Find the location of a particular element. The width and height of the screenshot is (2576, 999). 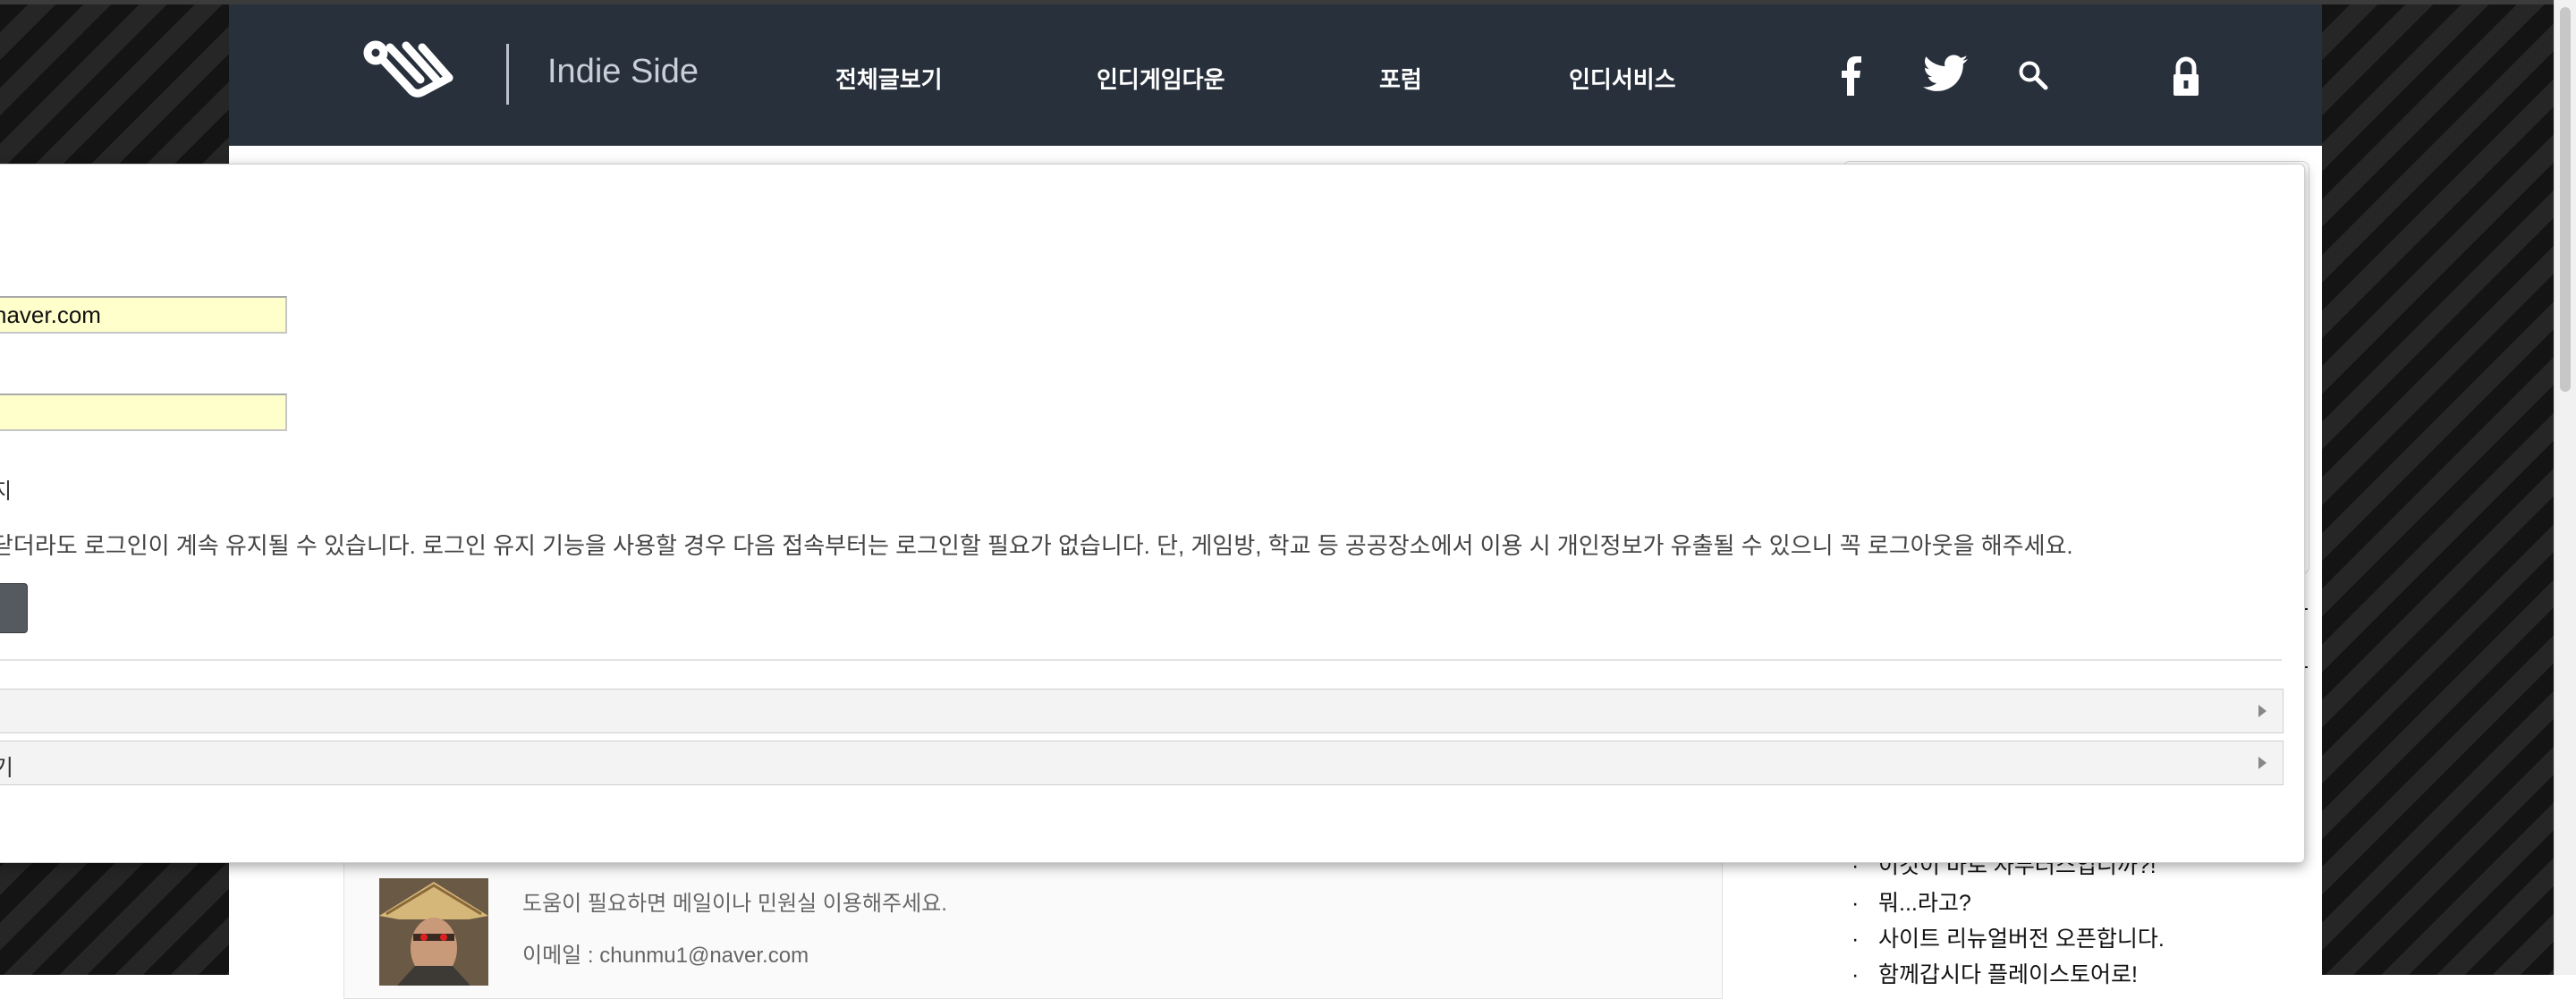

search-icon is located at coordinates (2033, 77).